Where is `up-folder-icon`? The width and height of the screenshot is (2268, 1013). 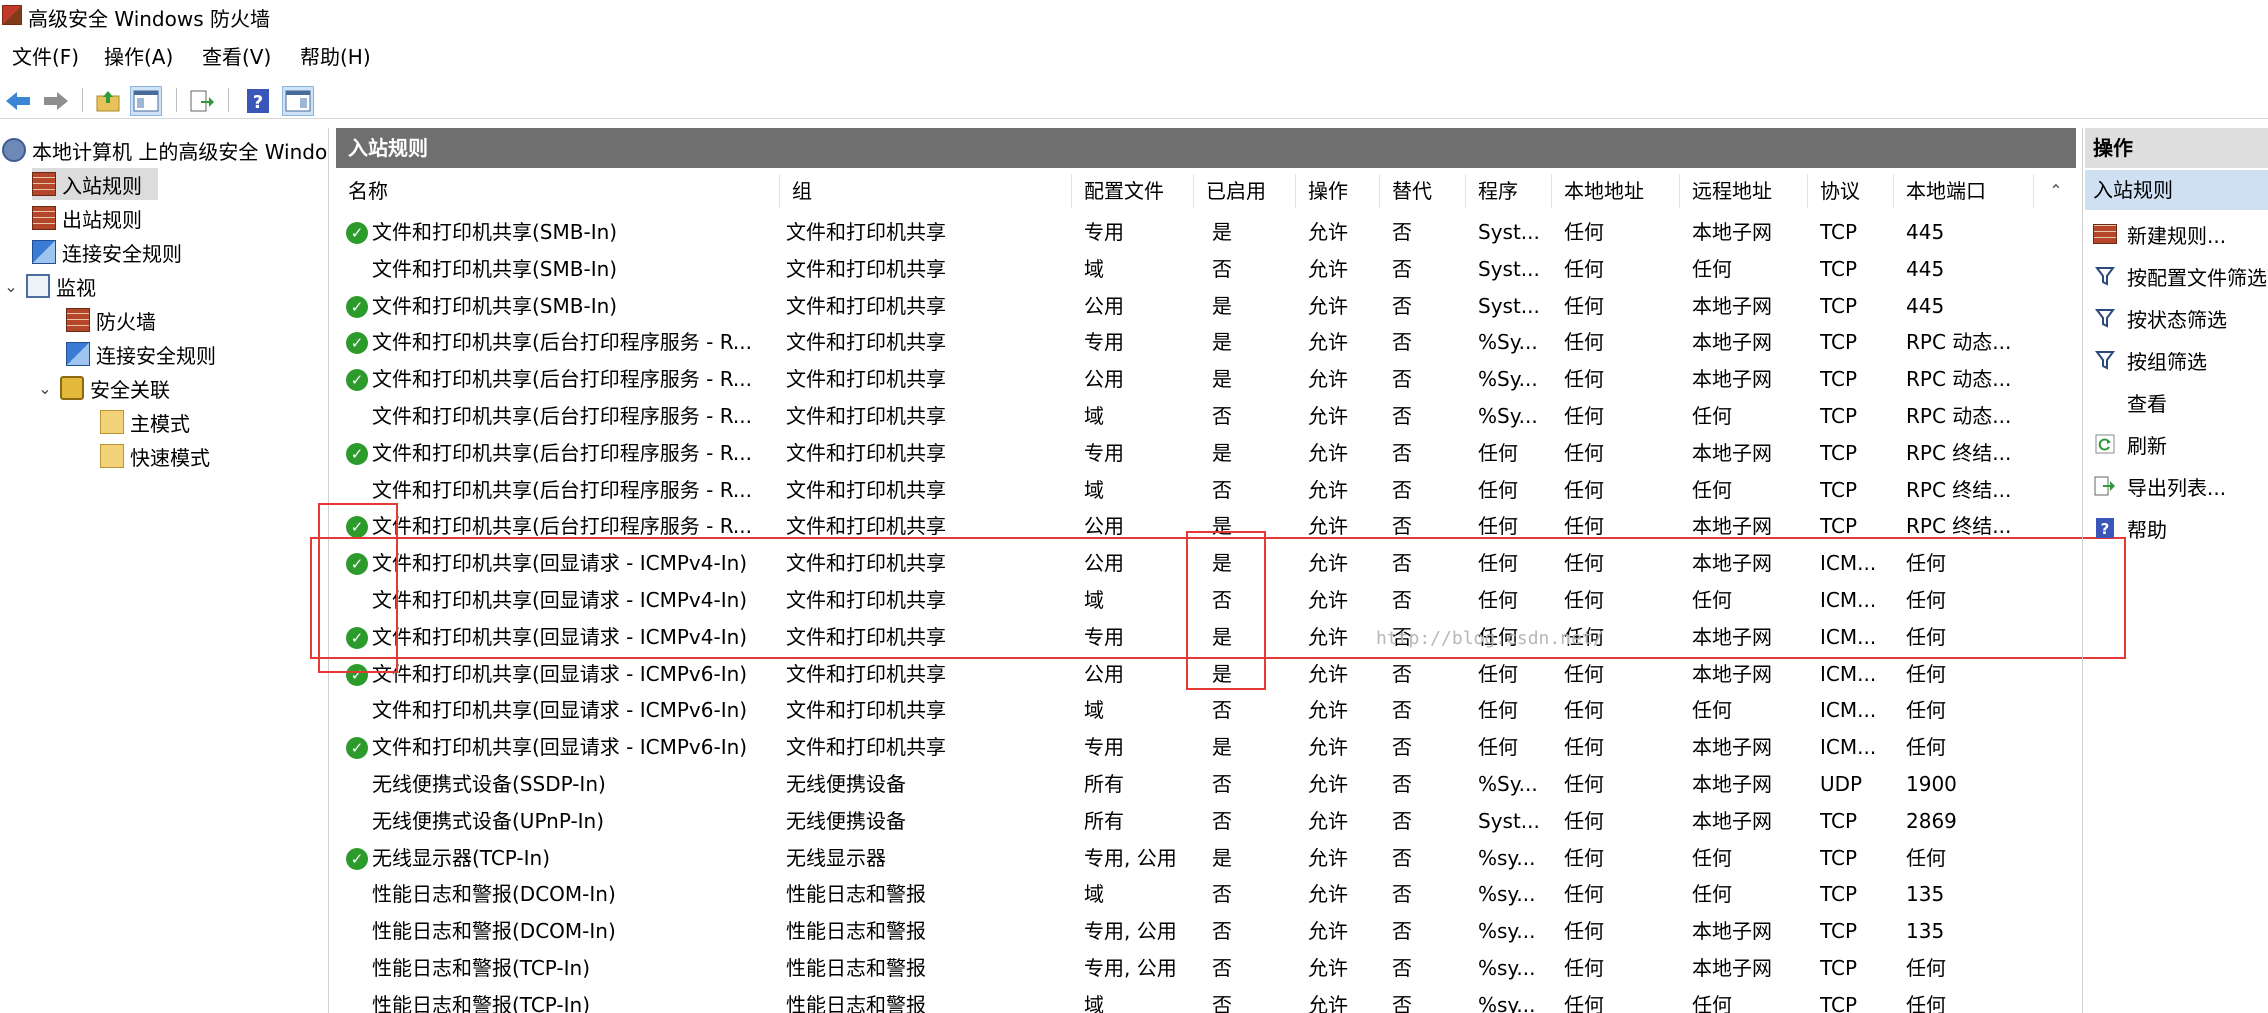
up-folder-icon is located at coordinates (108, 101).